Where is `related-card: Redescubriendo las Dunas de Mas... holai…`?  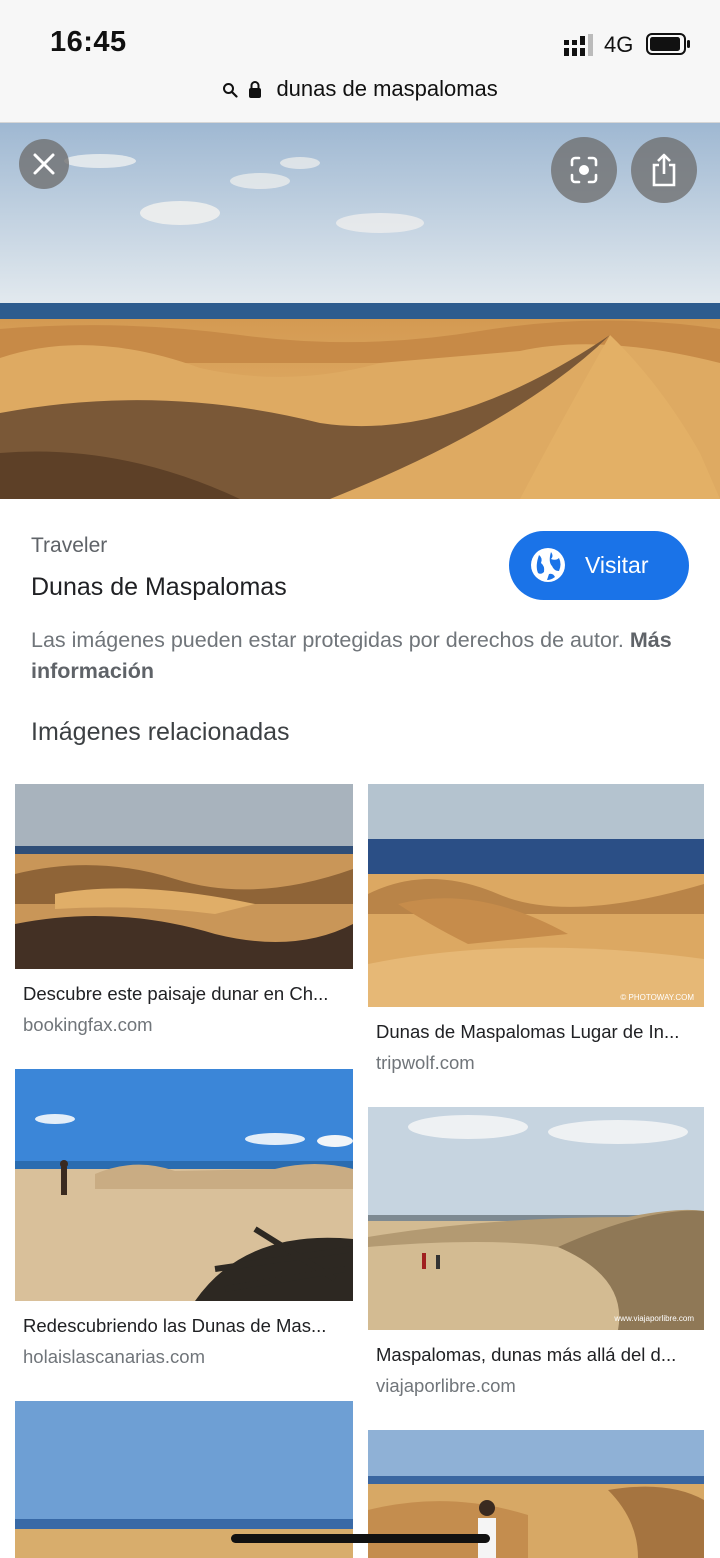 related-card: Redescubriendo las Dunas de Mas... holai… is located at coordinates (184, 1218).